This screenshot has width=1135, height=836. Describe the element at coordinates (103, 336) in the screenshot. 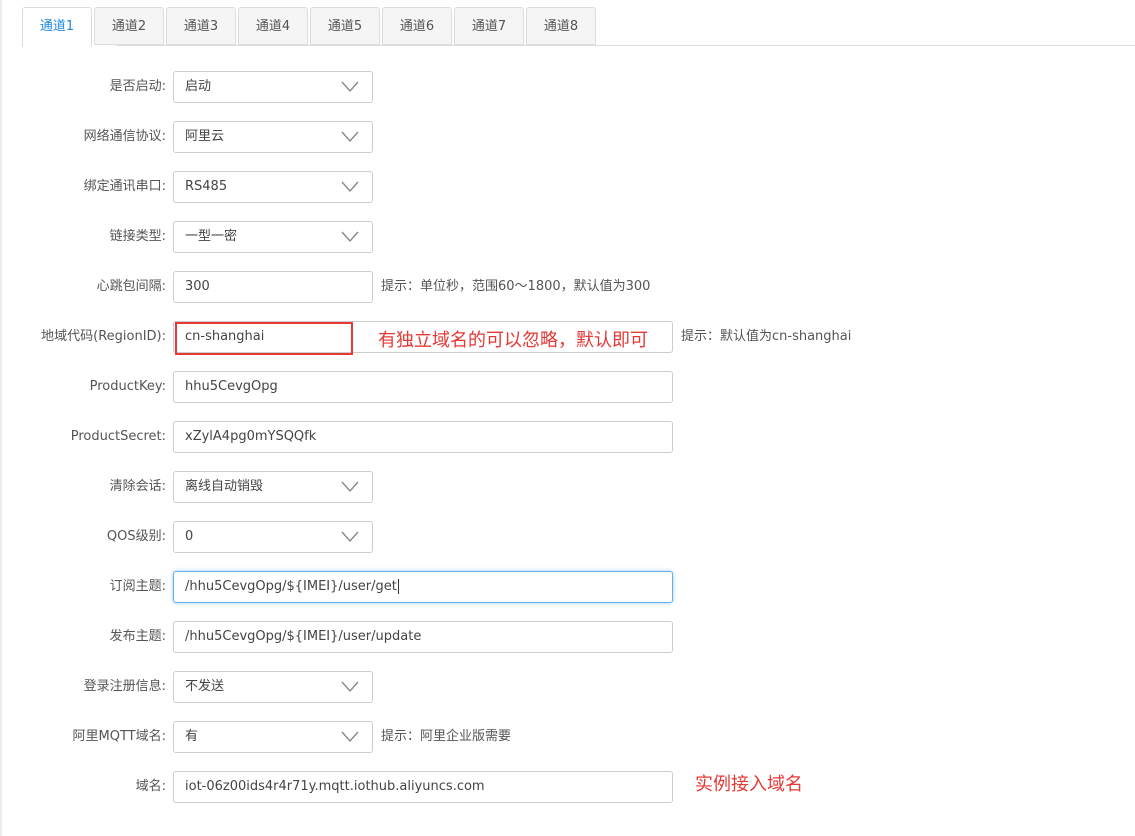

I see `region-label: 地域代码(RegionID):` at that location.